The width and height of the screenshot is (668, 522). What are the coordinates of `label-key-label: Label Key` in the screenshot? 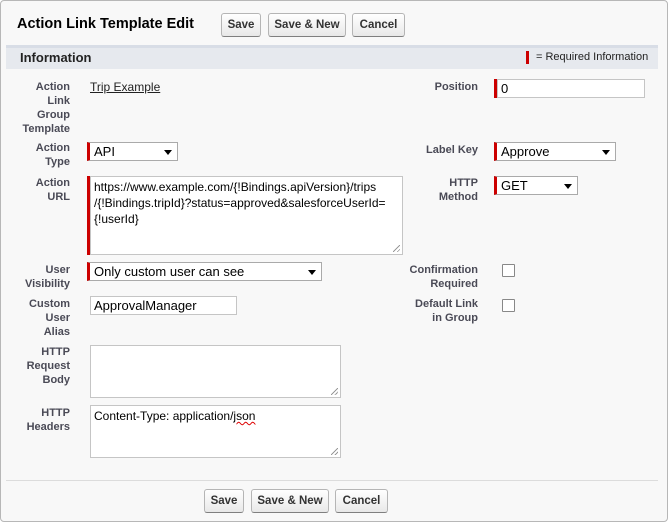 It's located at (452, 150).